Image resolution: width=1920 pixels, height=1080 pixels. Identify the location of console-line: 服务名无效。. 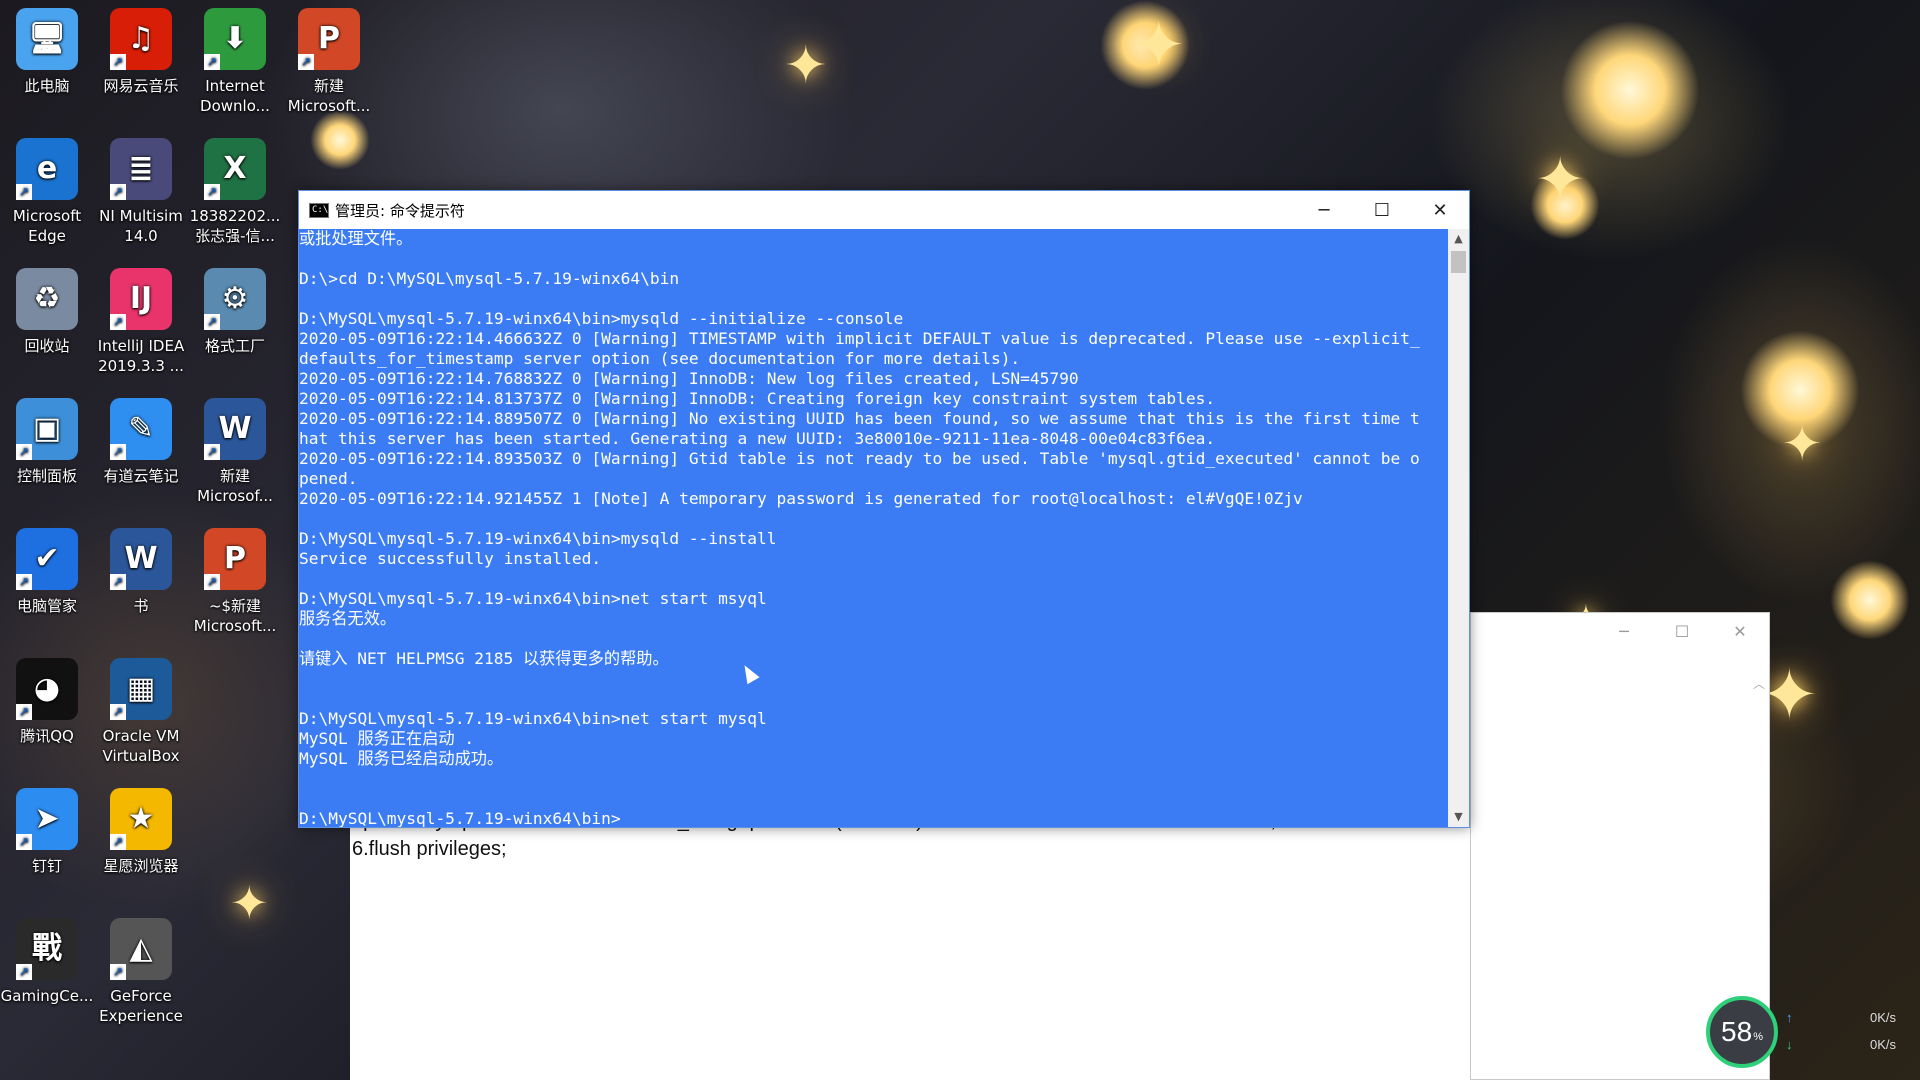
(348, 618).